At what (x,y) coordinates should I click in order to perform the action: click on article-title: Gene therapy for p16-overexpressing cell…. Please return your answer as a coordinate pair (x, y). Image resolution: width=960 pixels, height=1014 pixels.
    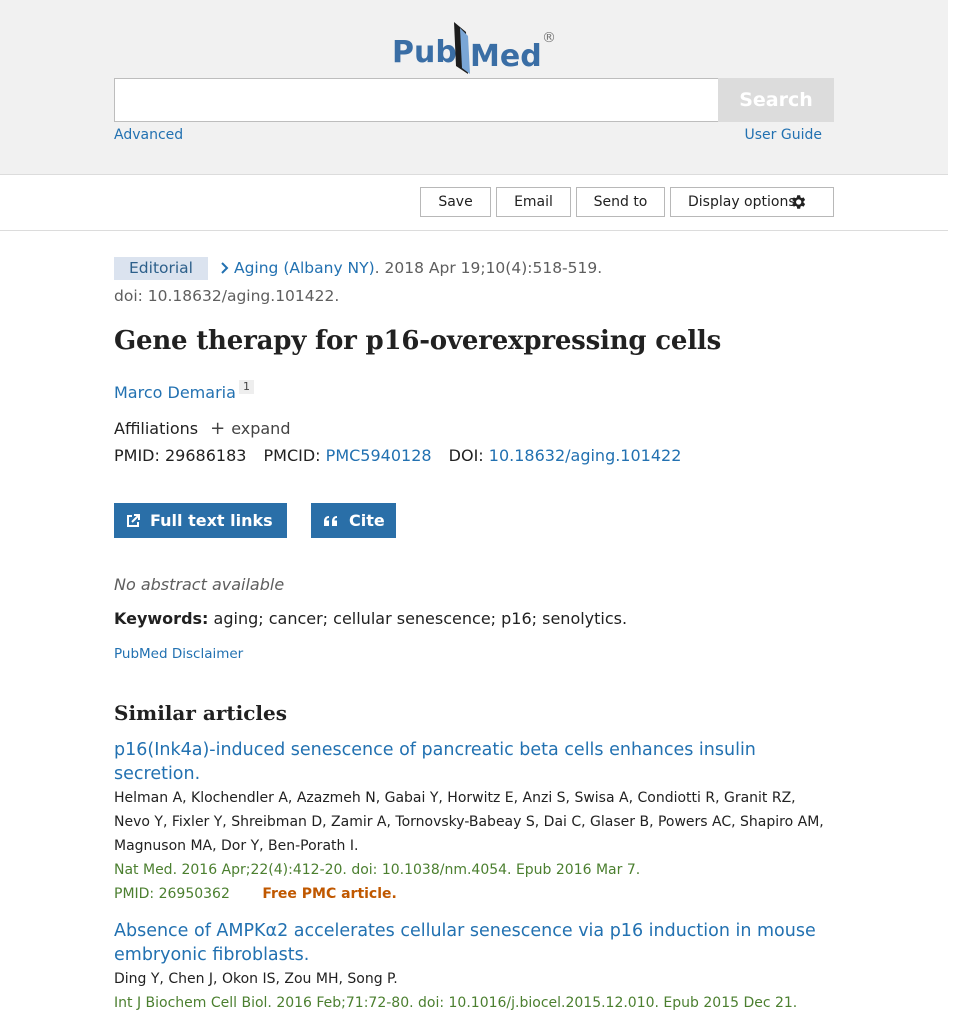
    Looking at the image, I should click on (418, 341).